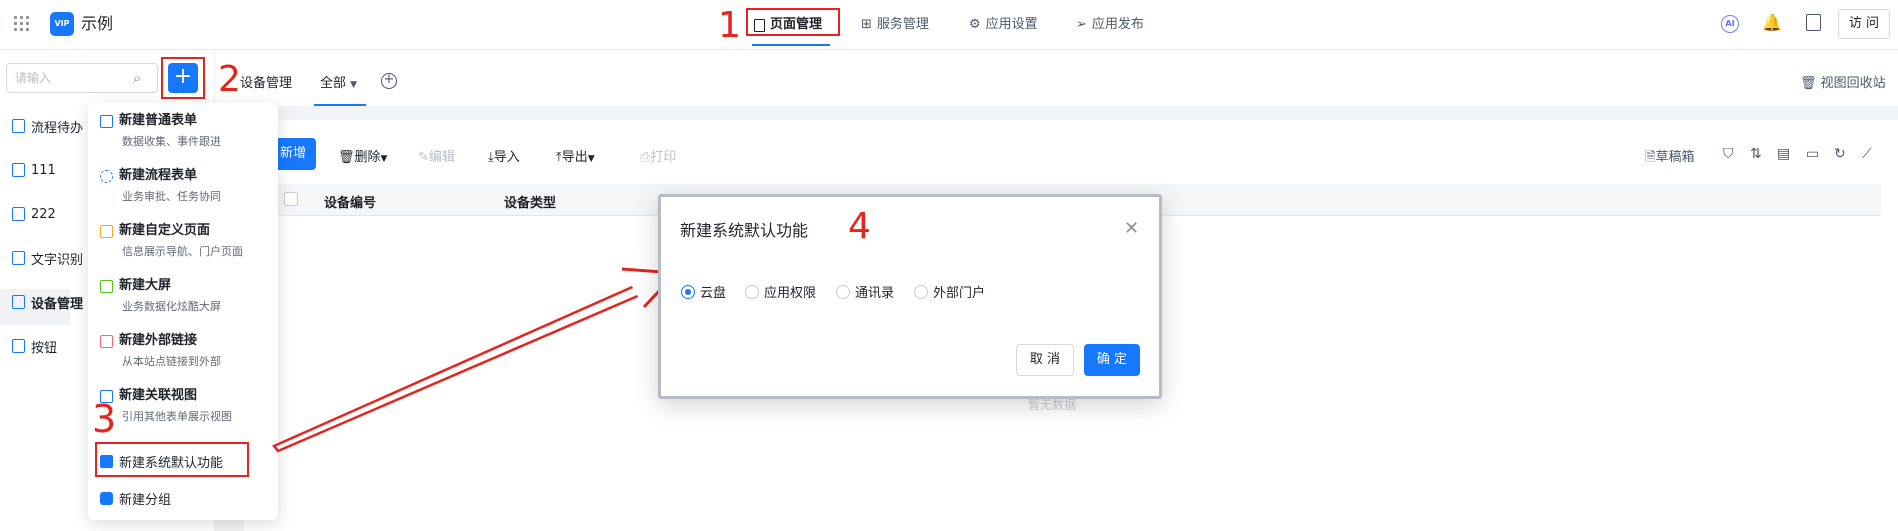  I want to click on delete-button: 🗑删除▼, so click(362, 155).